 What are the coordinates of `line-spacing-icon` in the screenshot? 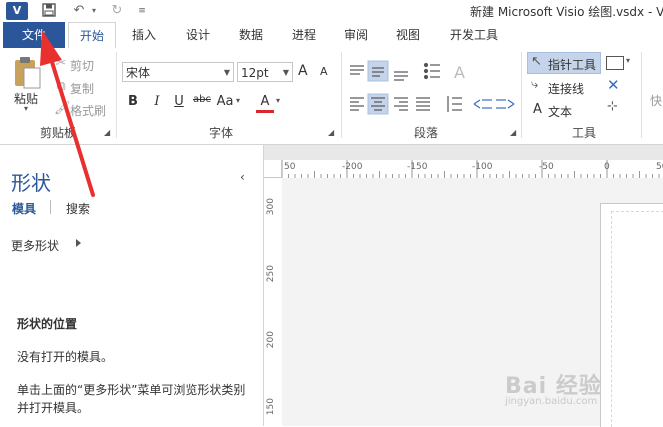 It's located at (454, 104).